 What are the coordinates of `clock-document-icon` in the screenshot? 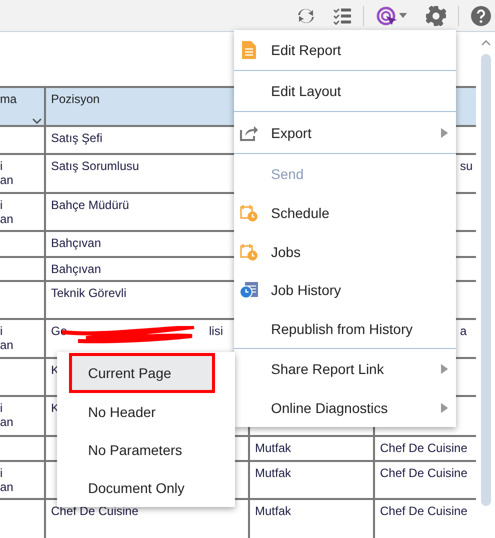 It's located at (249, 290).